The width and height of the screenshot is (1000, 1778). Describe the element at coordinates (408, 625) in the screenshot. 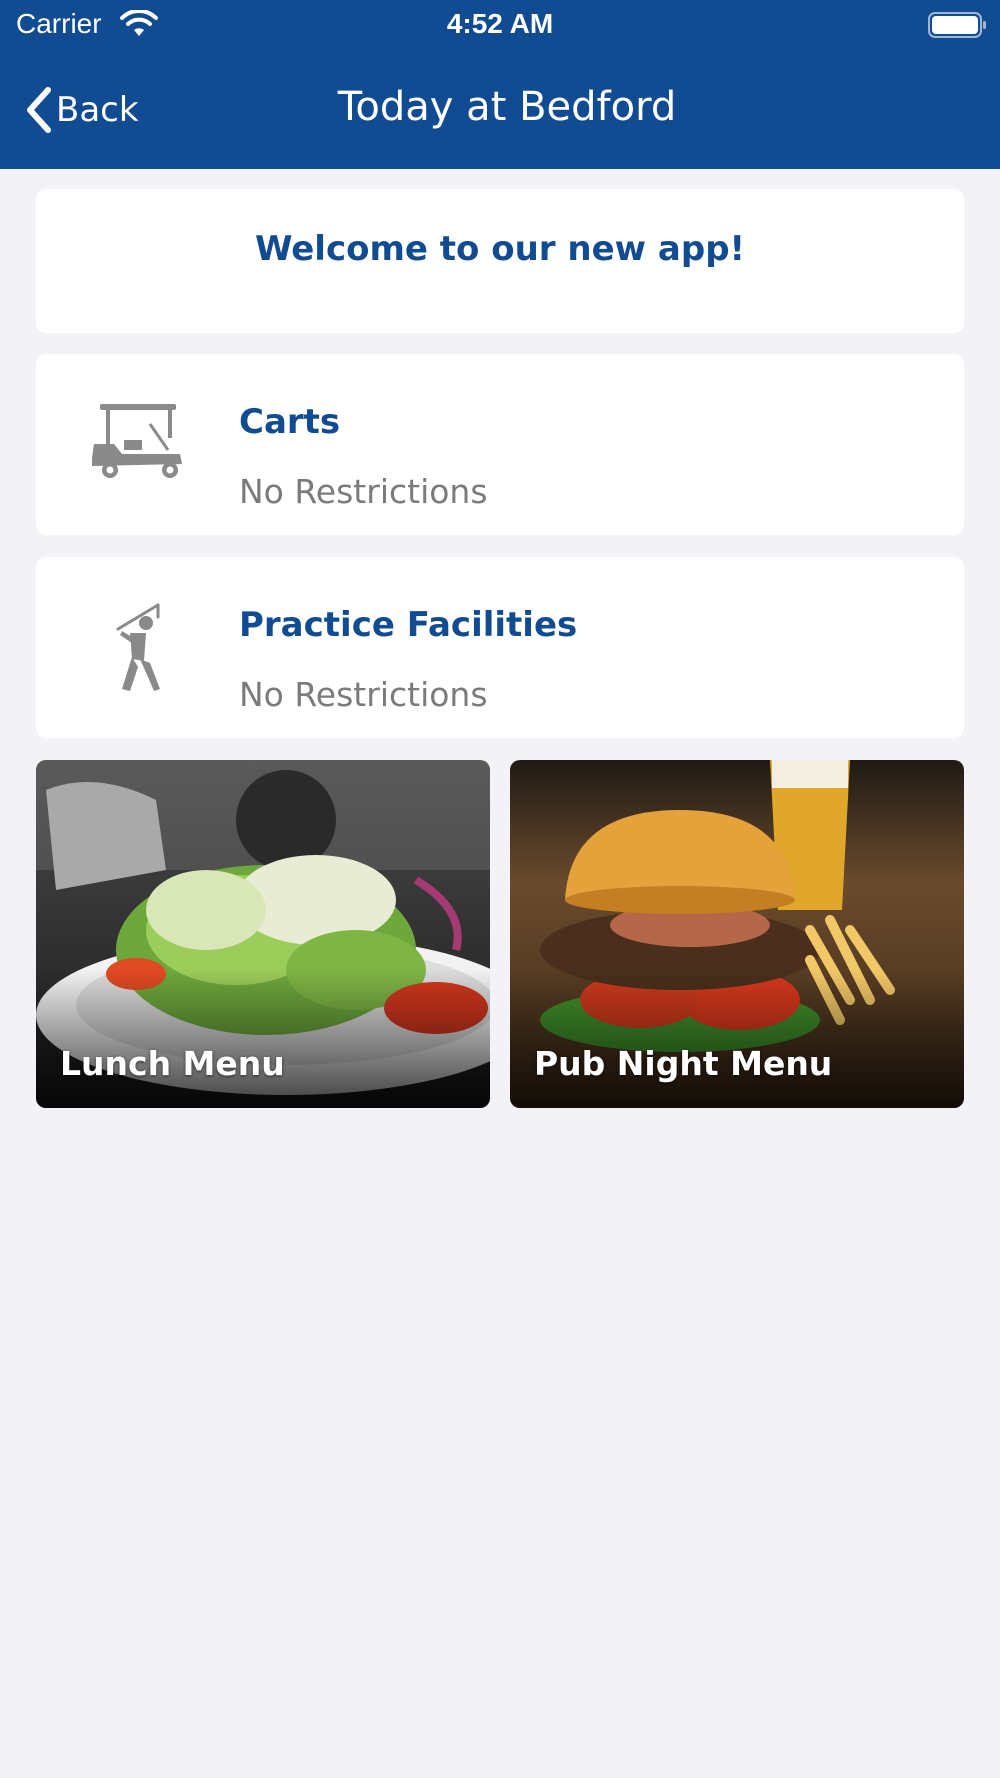

I see `status-title: Practice Facilities` at that location.